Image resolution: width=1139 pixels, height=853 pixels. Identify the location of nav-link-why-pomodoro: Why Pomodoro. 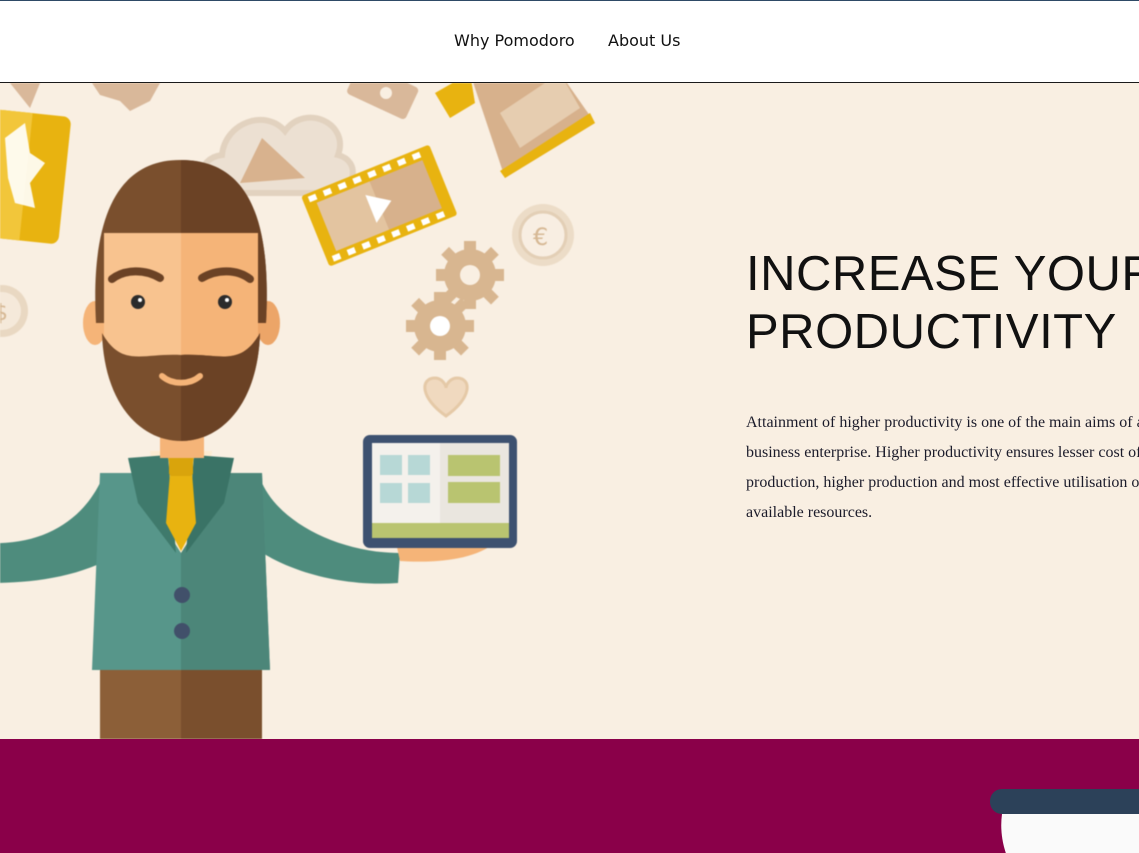
(514, 40).